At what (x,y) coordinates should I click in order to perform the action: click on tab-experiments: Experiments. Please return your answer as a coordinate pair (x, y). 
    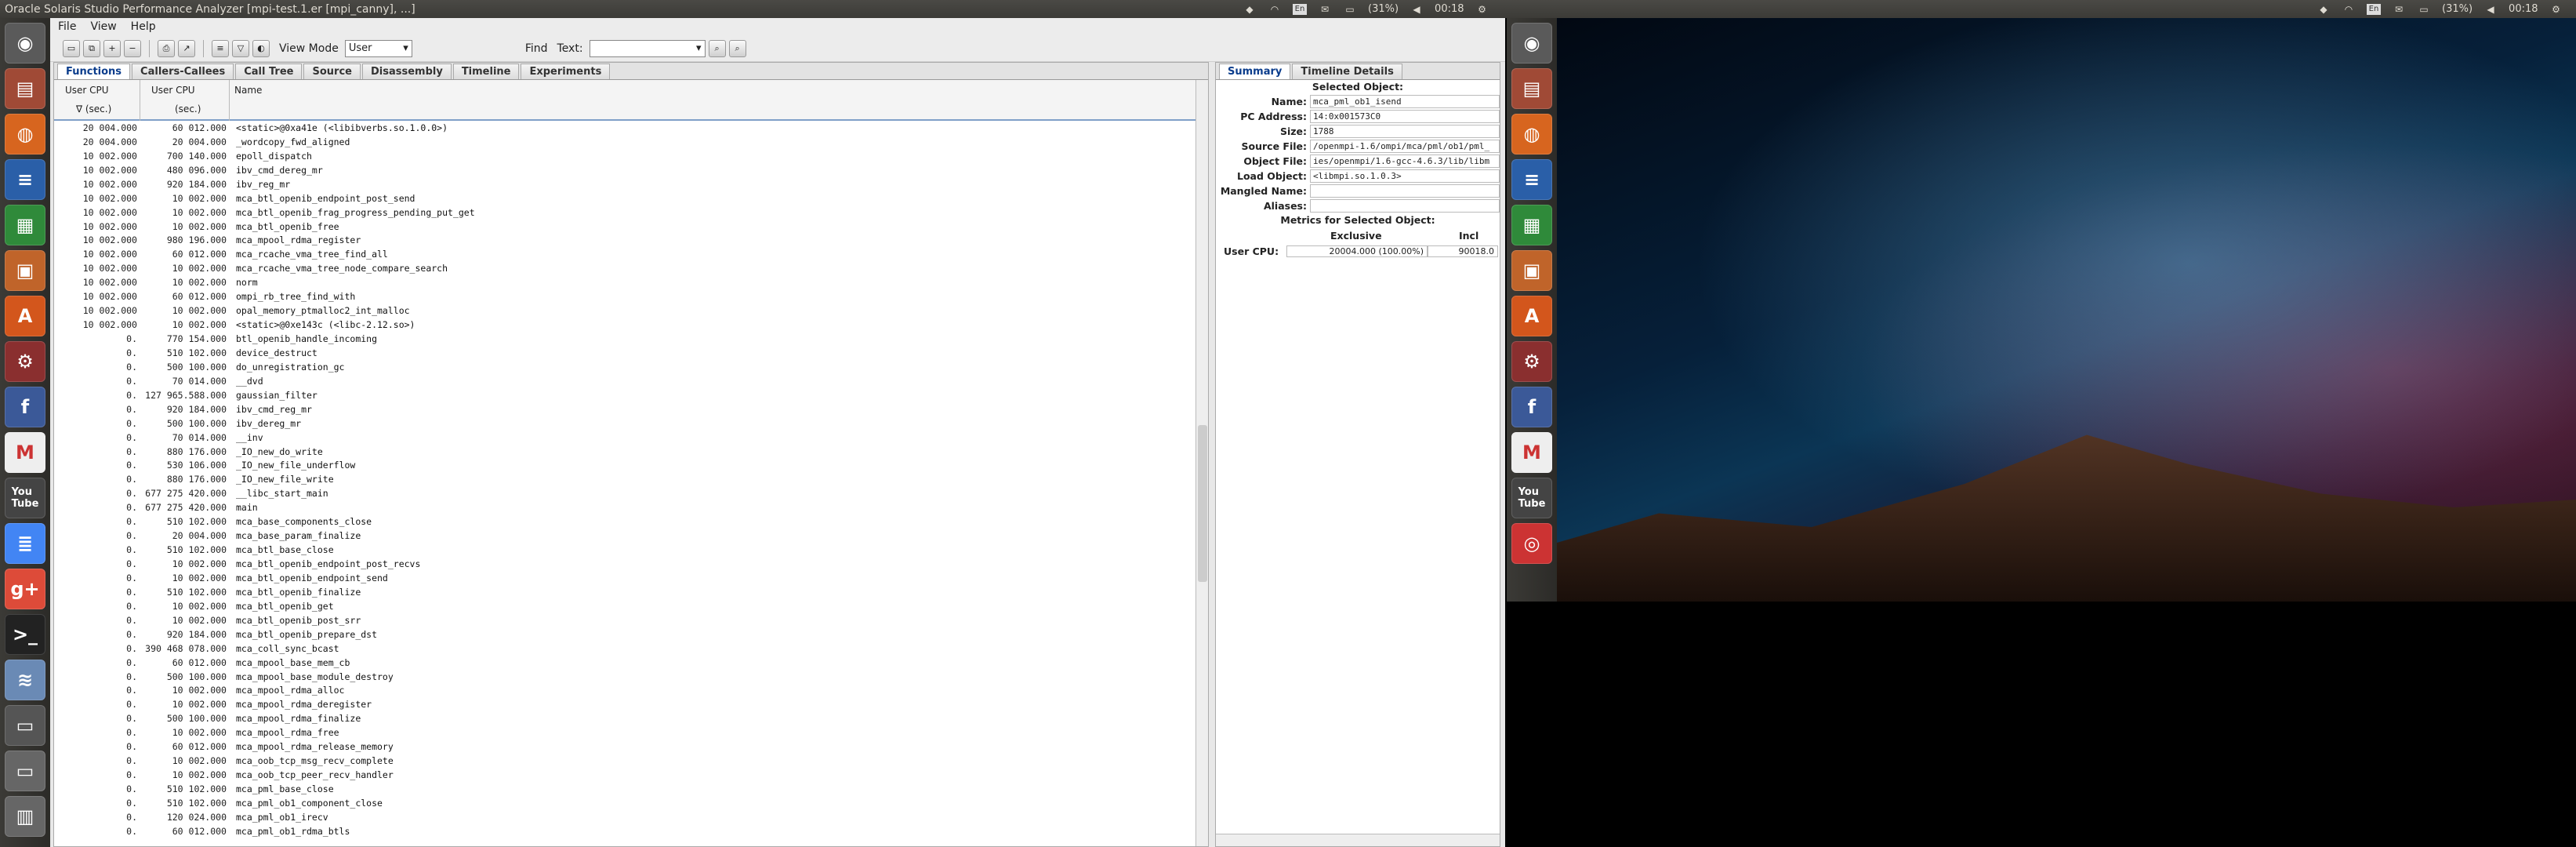
    Looking at the image, I should click on (566, 71).